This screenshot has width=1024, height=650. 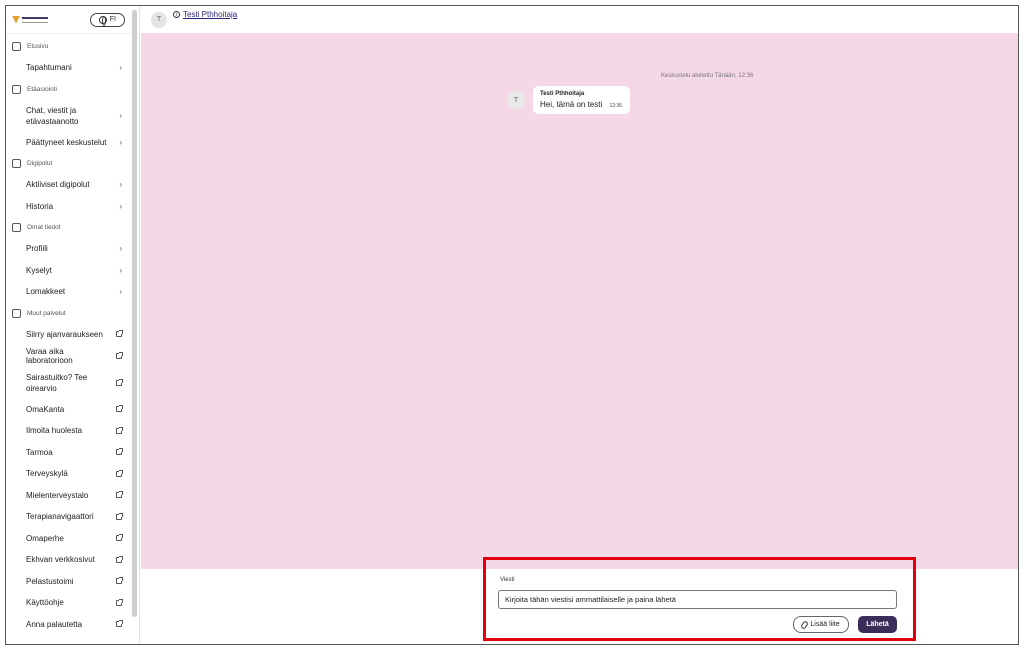 What do you see at coordinates (39, 452) in the screenshot?
I see `sidebar-item-label: Tarmoa` at bounding box center [39, 452].